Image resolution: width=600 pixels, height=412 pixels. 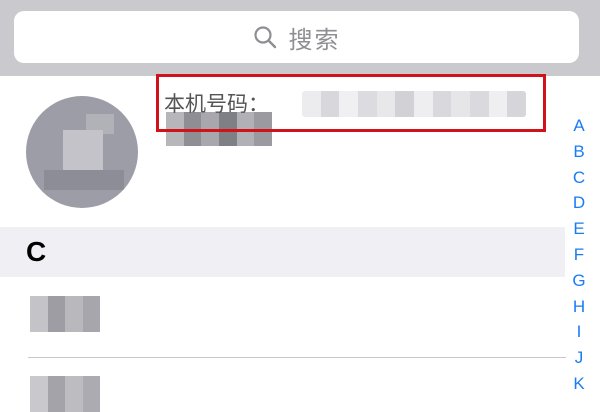 What do you see at coordinates (579, 307) in the screenshot?
I see `index-letter-h: H` at bounding box center [579, 307].